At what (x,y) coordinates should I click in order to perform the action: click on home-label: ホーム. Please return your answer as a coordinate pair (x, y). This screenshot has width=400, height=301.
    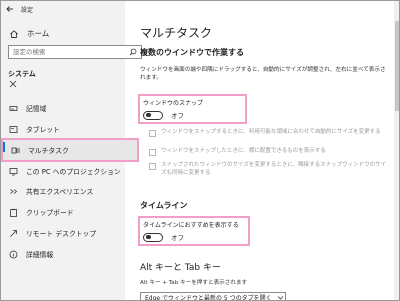
    Looking at the image, I should click on (38, 33).